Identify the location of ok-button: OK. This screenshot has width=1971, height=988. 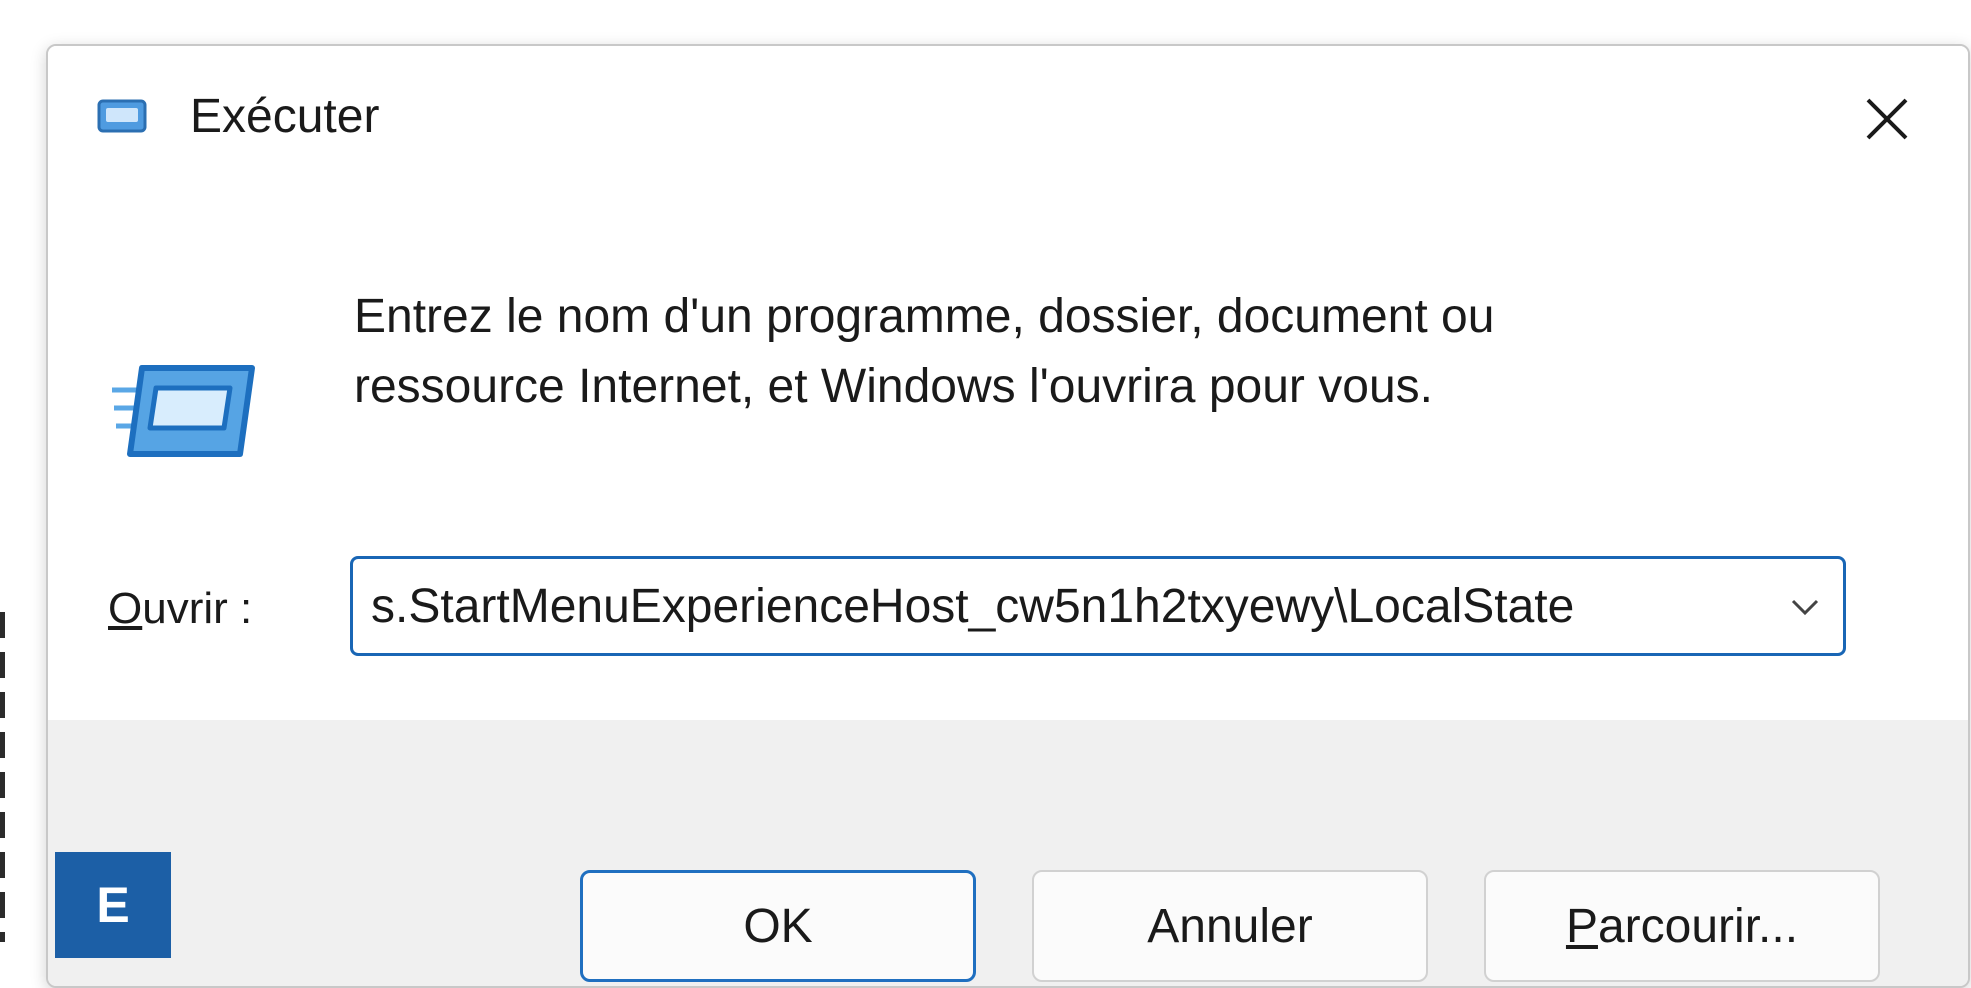
(778, 926).